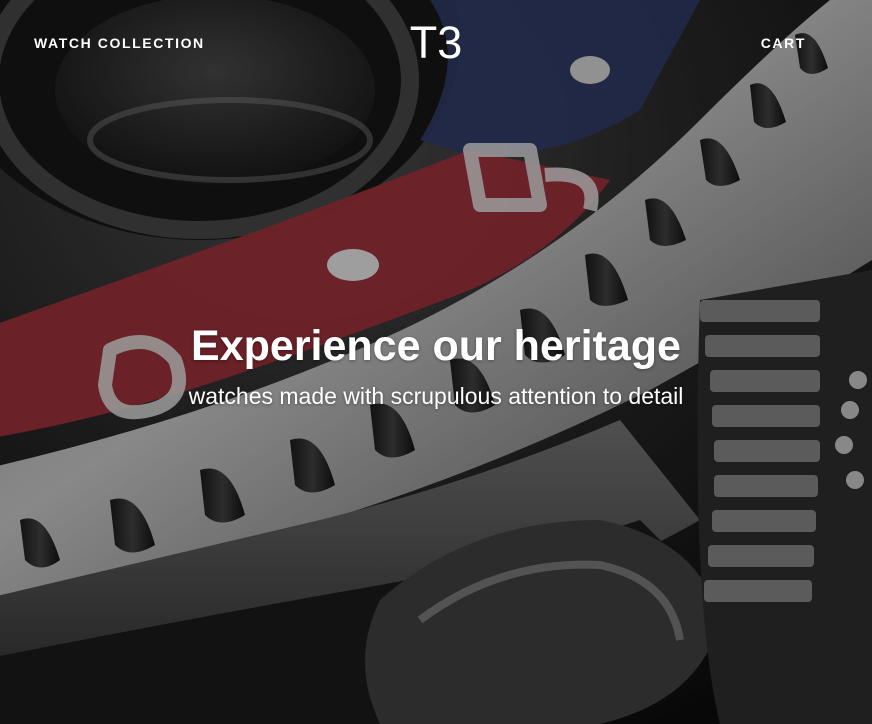 Image resolution: width=872 pixels, height=724 pixels. I want to click on top-navigation: WATCH COLLECTION T3 CART, so click(436, 45).